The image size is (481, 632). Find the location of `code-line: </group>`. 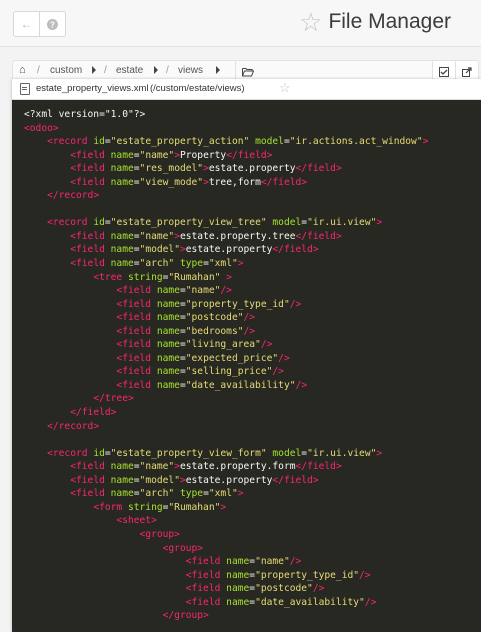

code-line: </group> is located at coordinates (252, 616).